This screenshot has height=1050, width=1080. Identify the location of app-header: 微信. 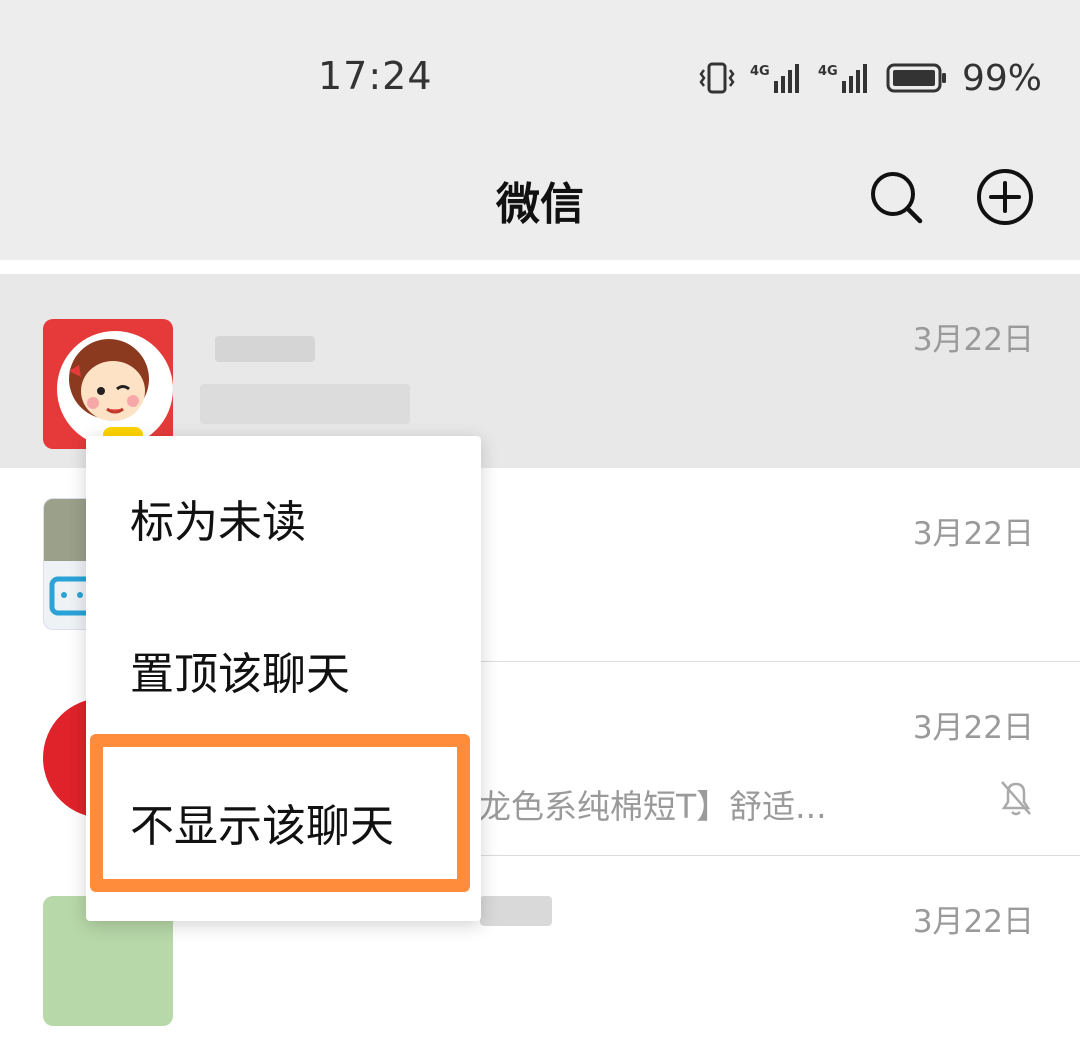
(540, 205).